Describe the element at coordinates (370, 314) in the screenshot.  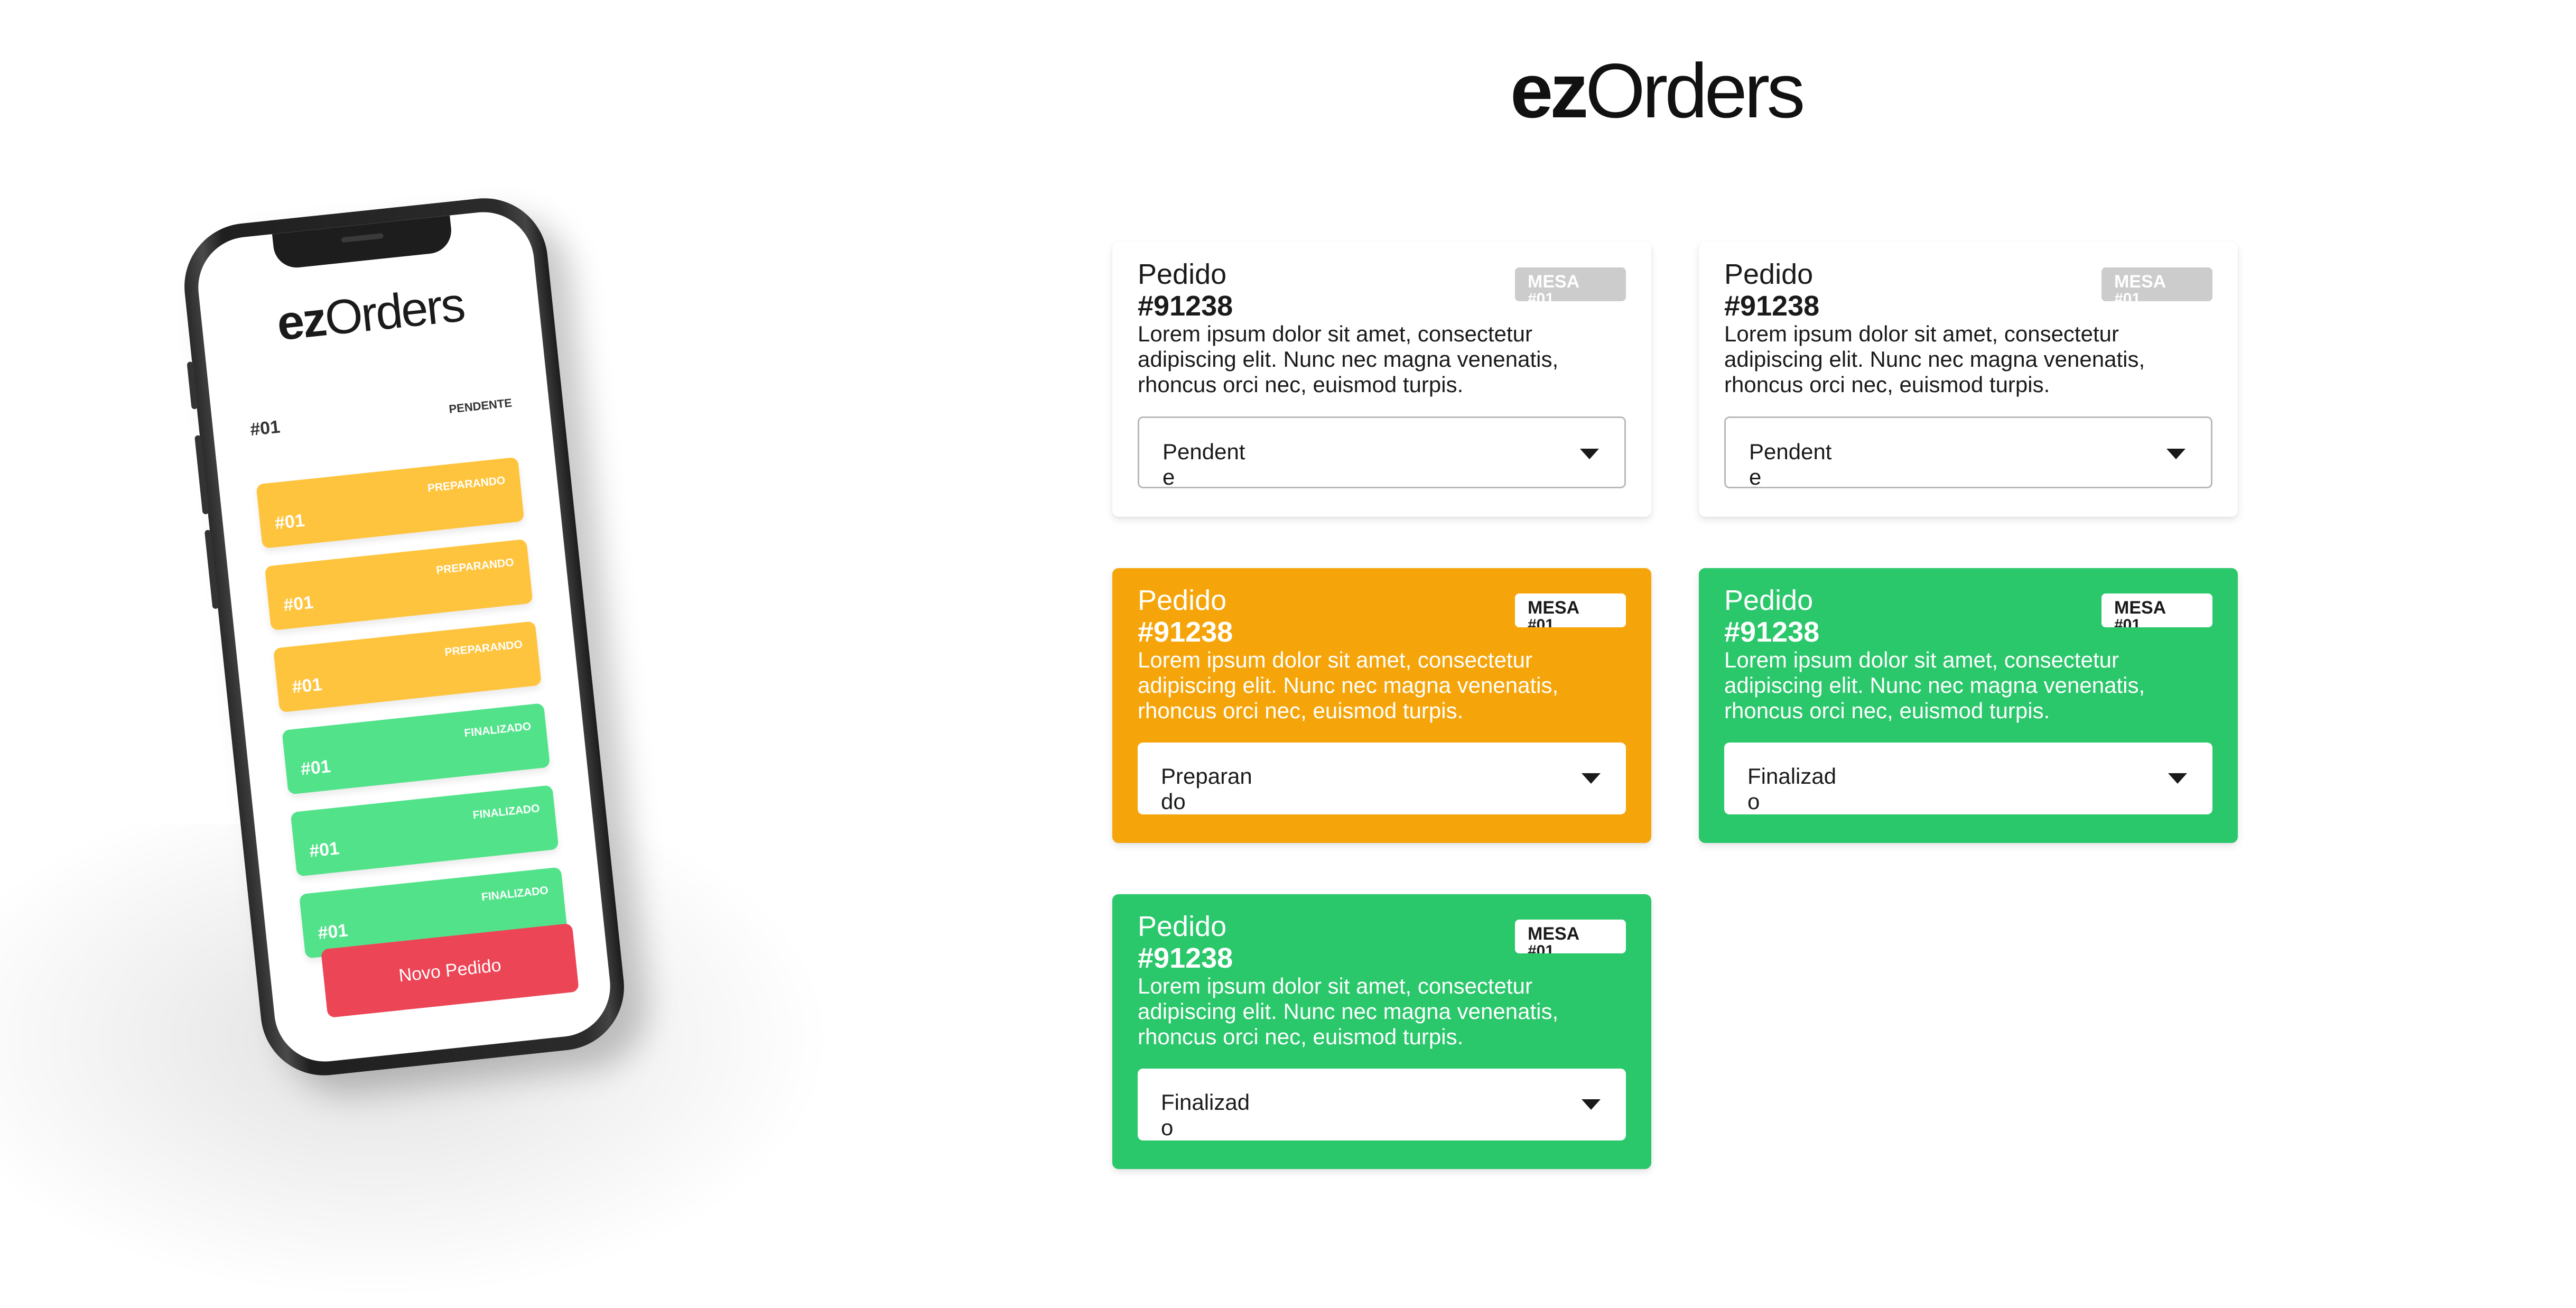
I see `phone-app-logo: ezOrders` at that location.